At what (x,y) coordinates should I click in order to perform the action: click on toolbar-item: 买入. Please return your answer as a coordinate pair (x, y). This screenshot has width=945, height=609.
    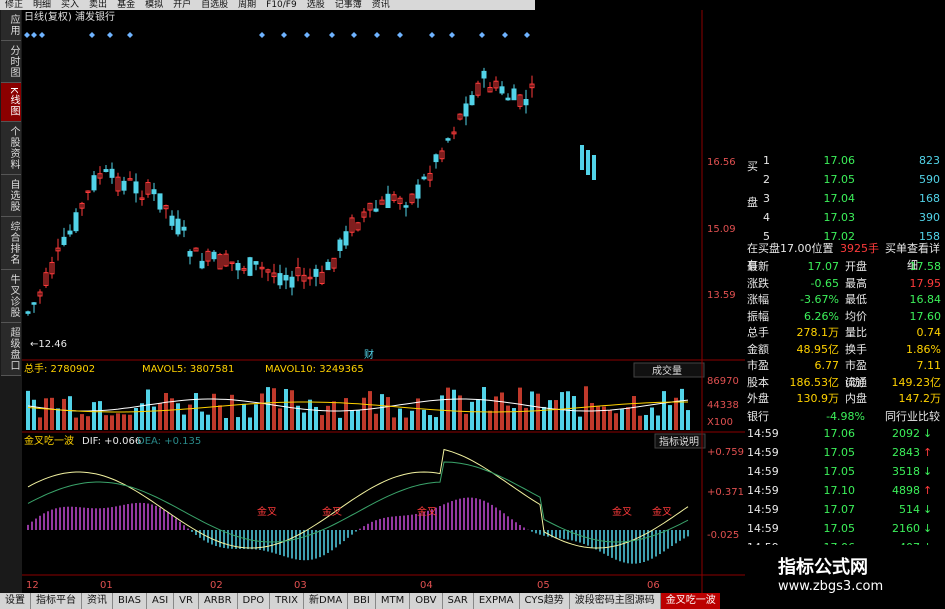
    Looking at the image, I should click on (70, 5).